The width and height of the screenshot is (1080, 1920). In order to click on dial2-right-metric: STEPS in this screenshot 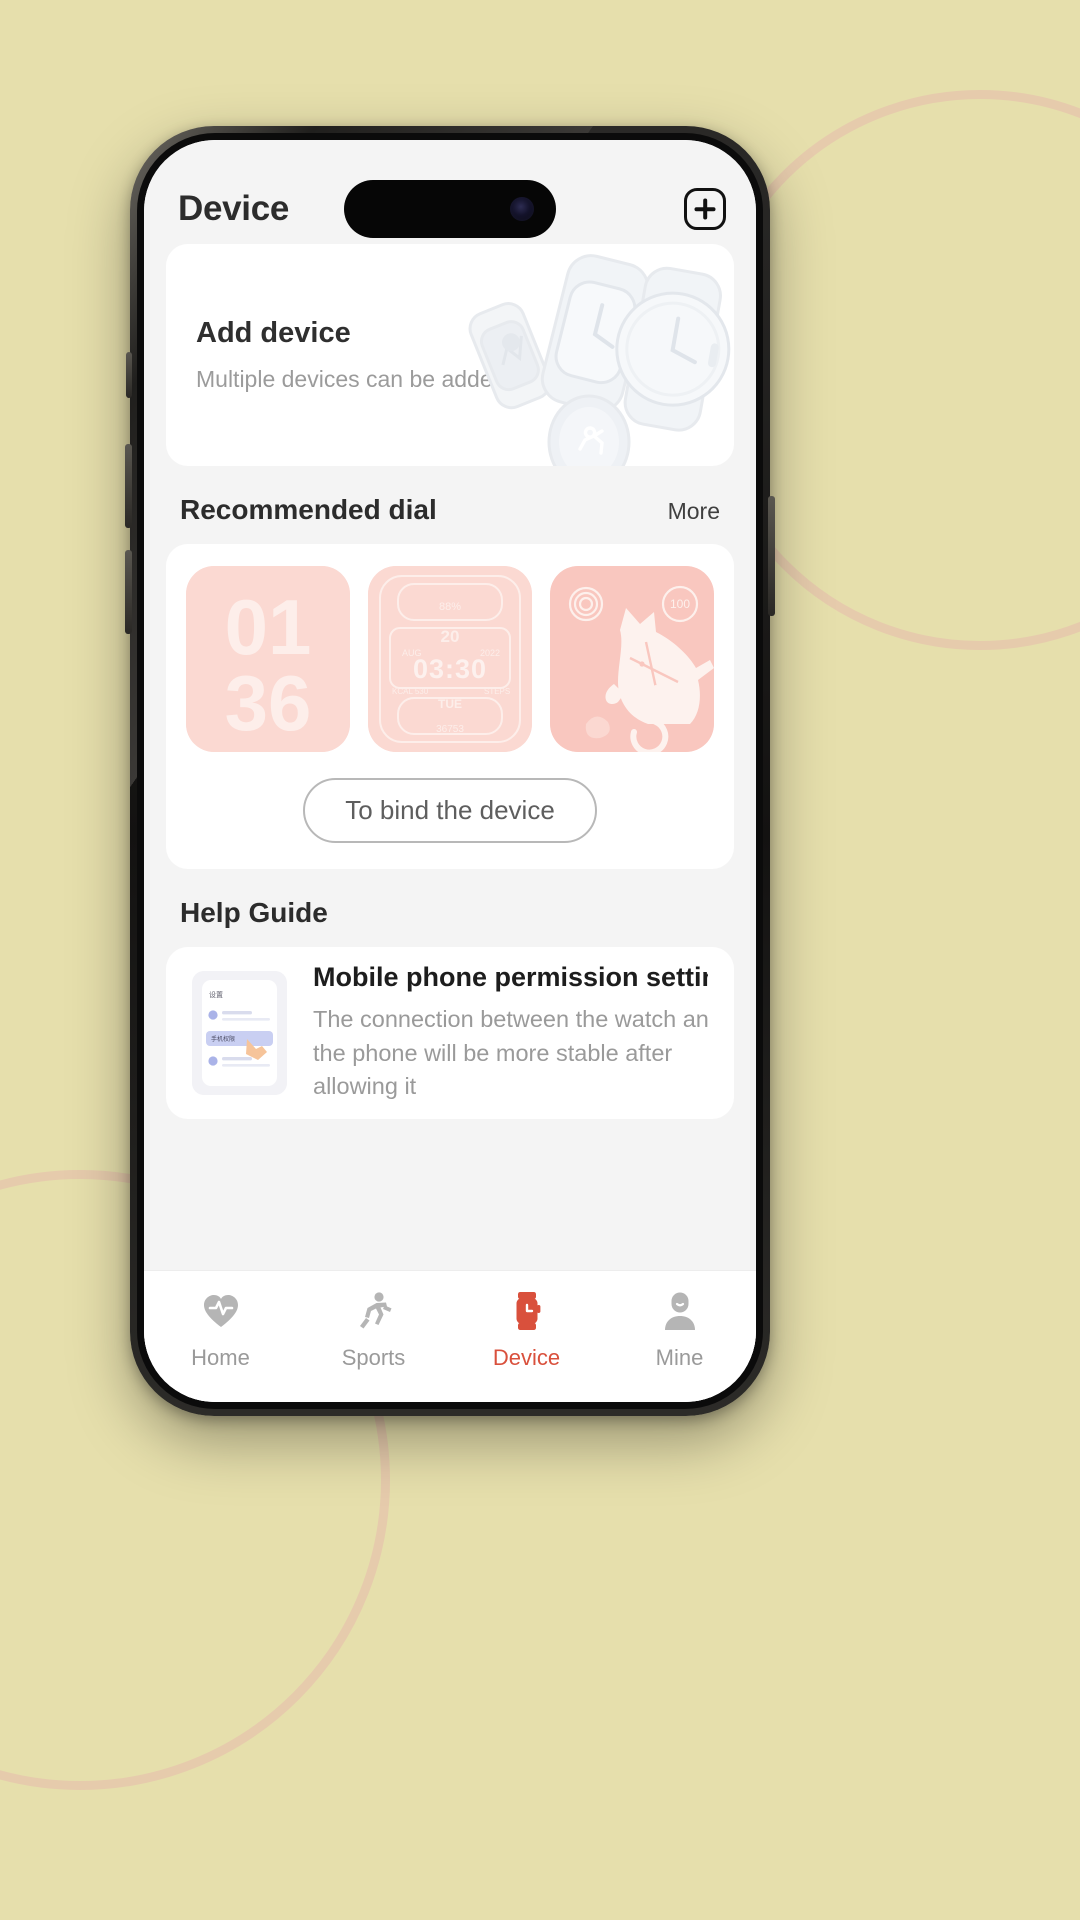, I will do `click(497, 691)`.